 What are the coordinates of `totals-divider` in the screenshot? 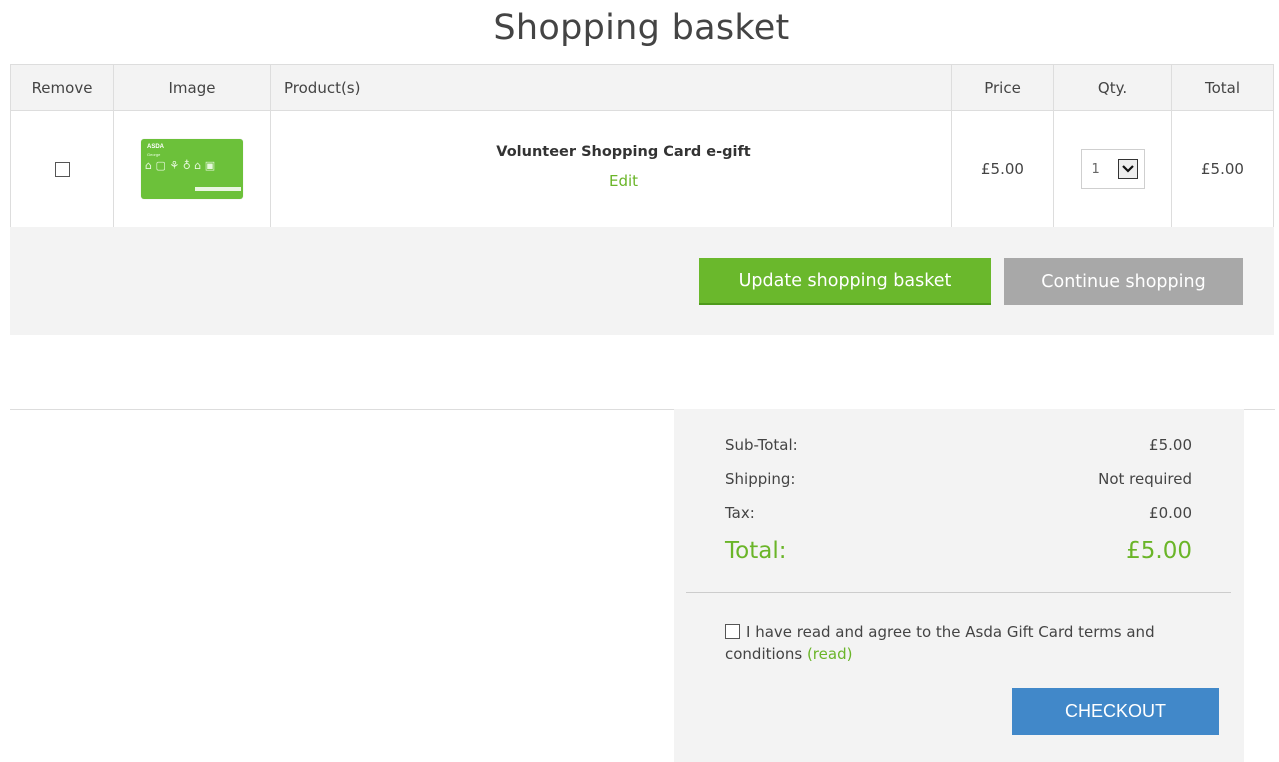 It's located at (958, 592).